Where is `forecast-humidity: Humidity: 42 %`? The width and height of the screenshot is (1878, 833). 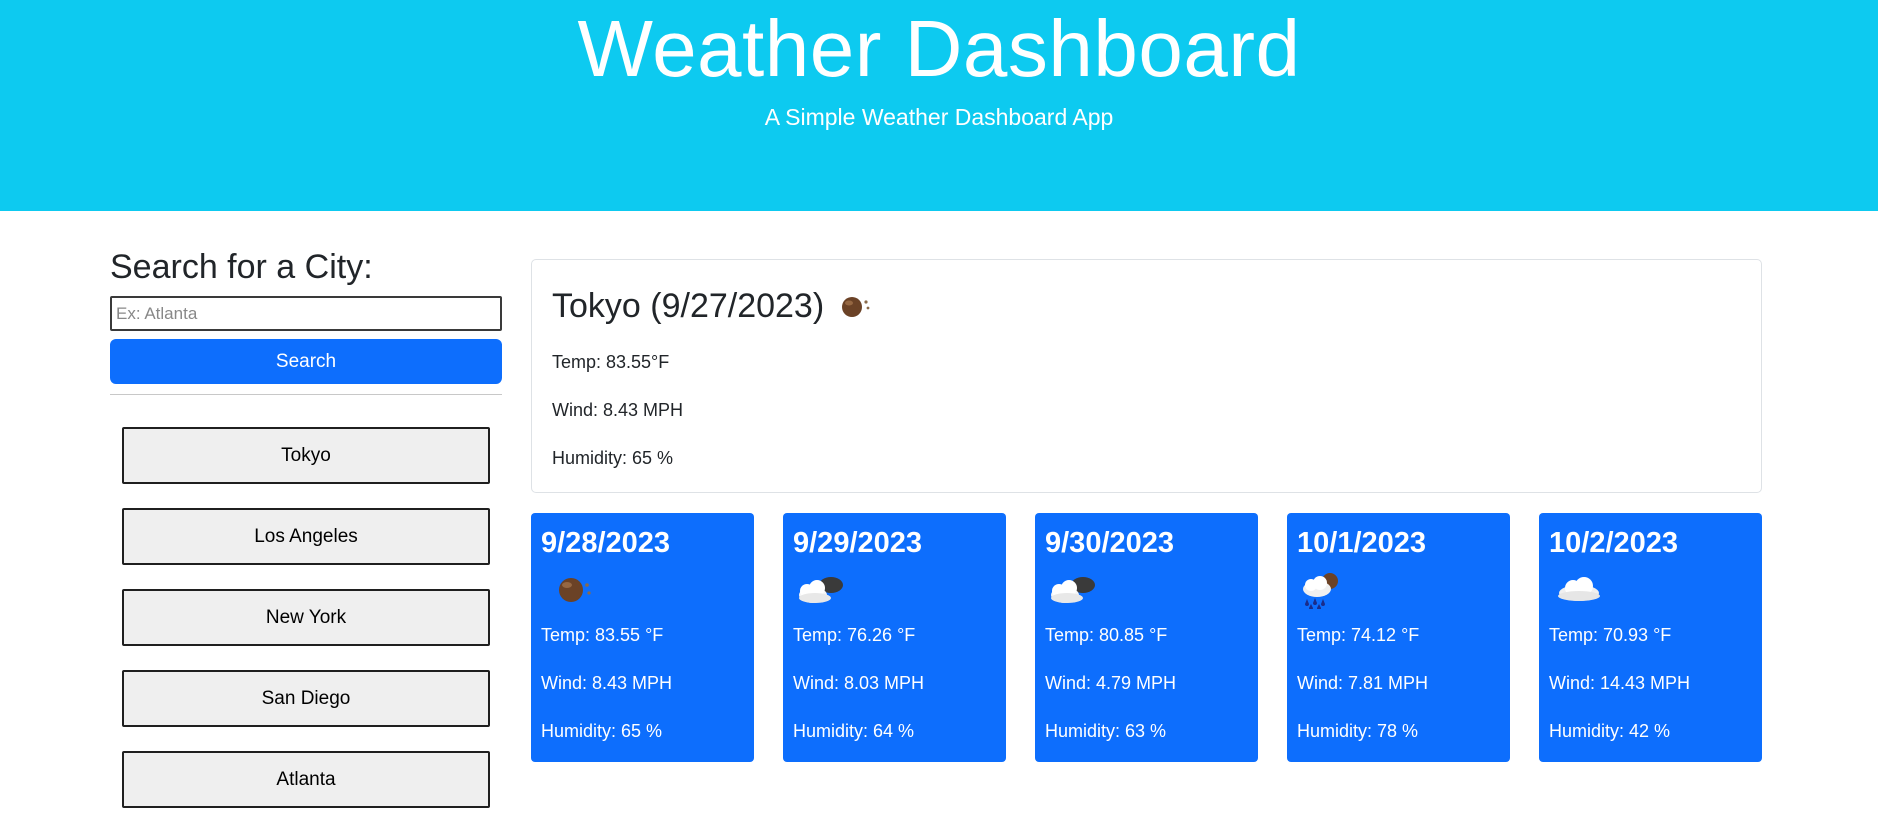
forecast-humidity: Humidity: 42 % is located at coordinates (1610, 731).